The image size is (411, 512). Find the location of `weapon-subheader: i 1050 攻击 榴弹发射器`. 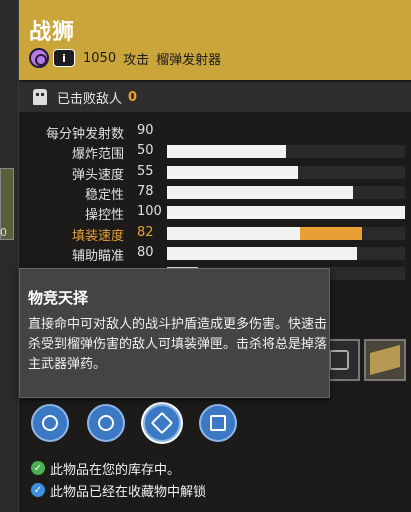

weapon-subheader: i 1050 攻击 榴弹发射器 is located at coordinates (125, 58).